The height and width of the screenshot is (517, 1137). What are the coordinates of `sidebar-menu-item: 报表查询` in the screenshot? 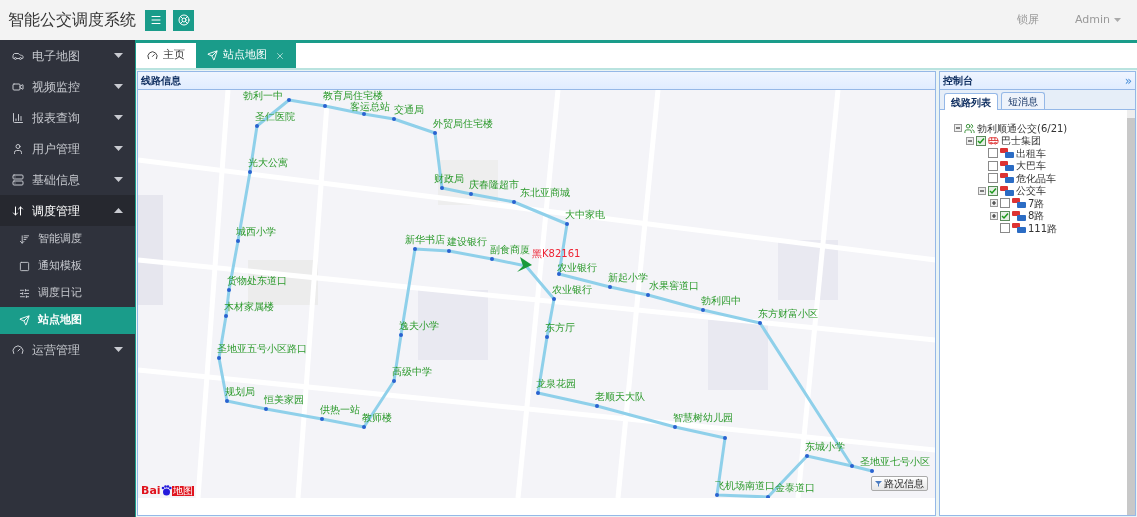 It's located at (67, 117).